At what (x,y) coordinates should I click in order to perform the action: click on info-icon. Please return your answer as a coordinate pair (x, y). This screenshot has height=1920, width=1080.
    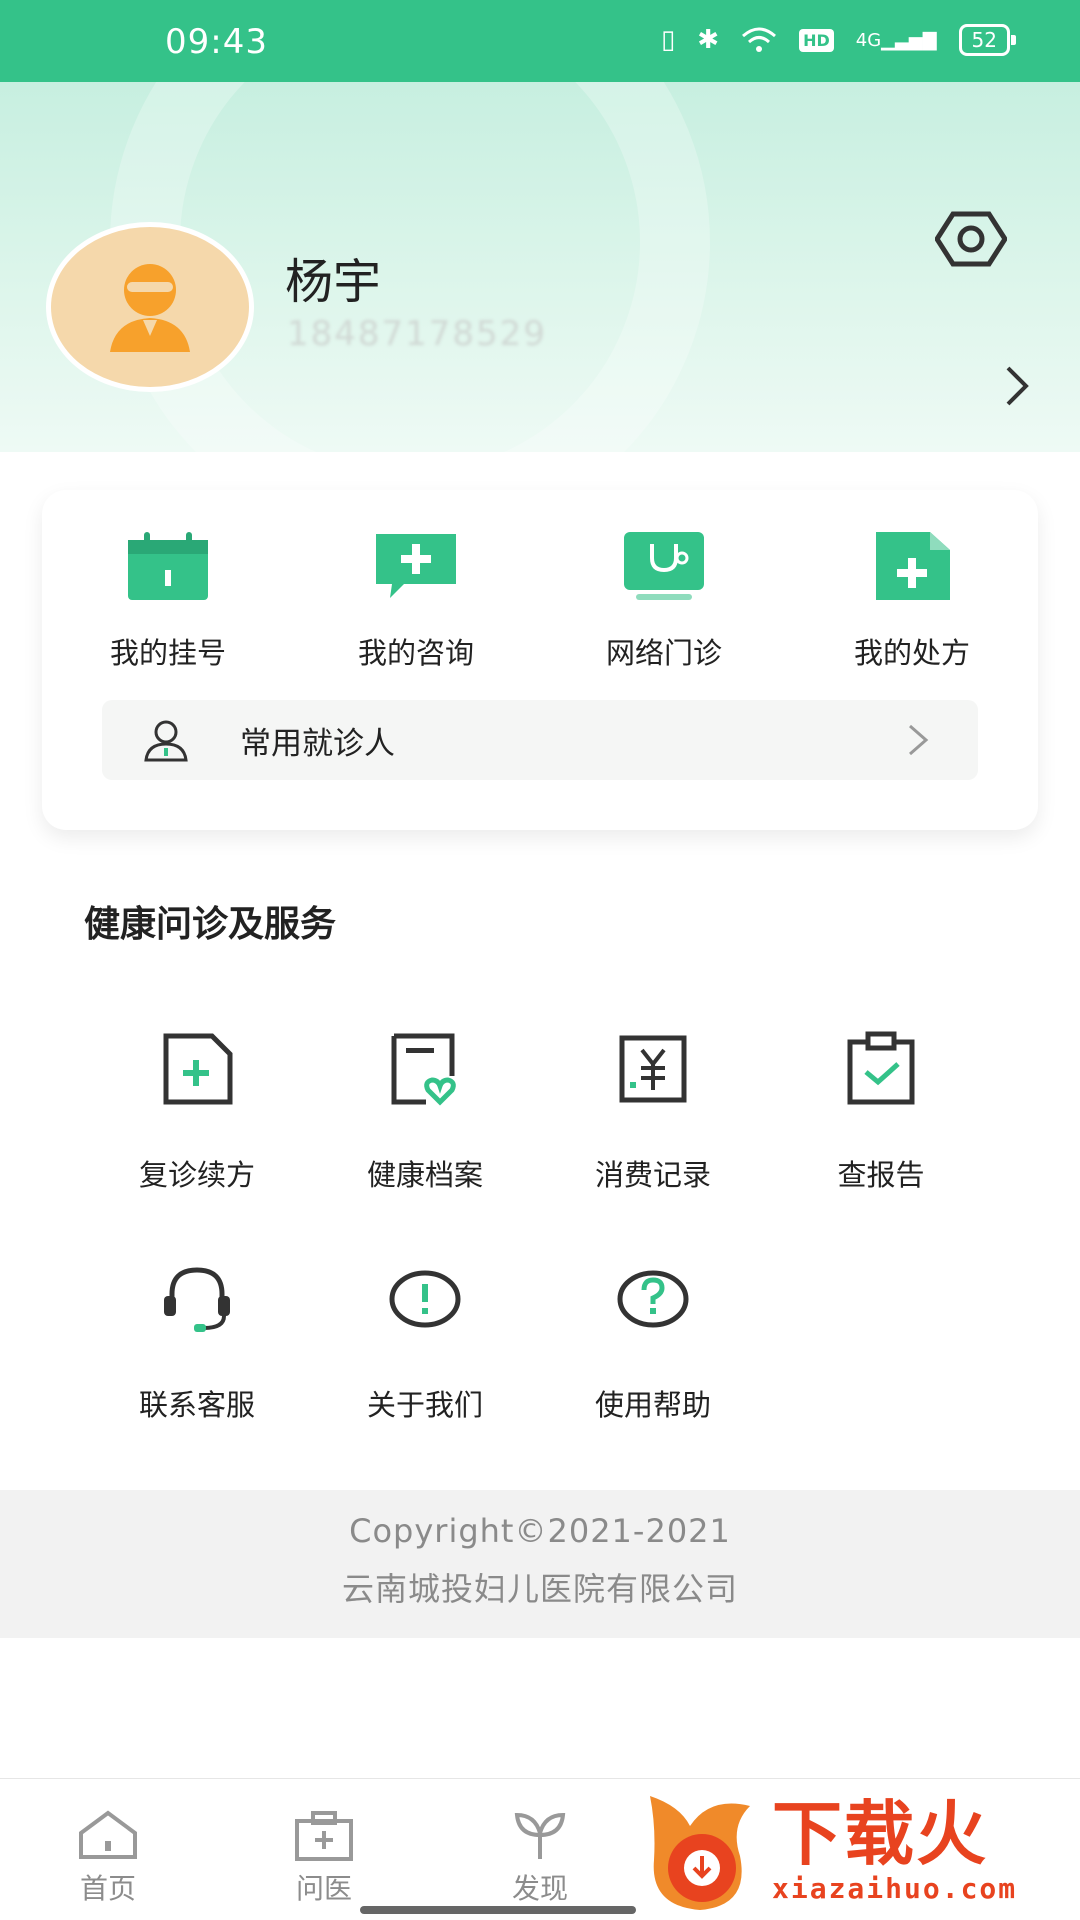
    Looking at the image, I should click on (425, 1299).